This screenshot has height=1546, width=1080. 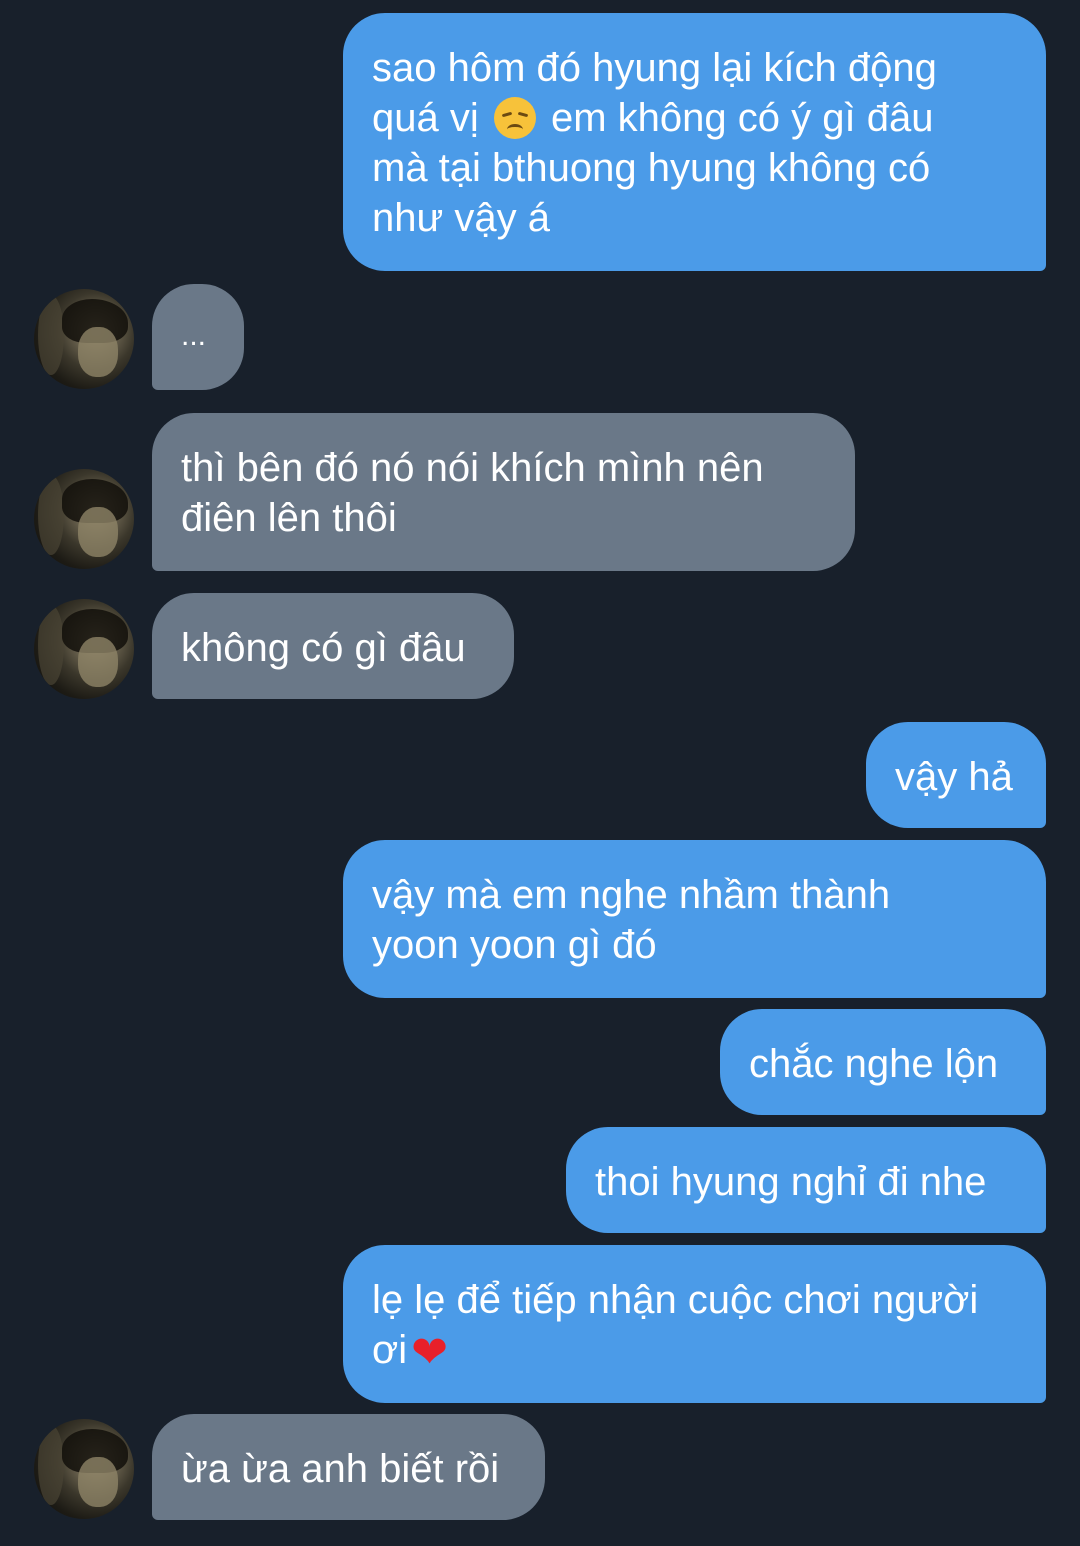 I want to click on message-text: ơi, so click(x=390, y=1350).